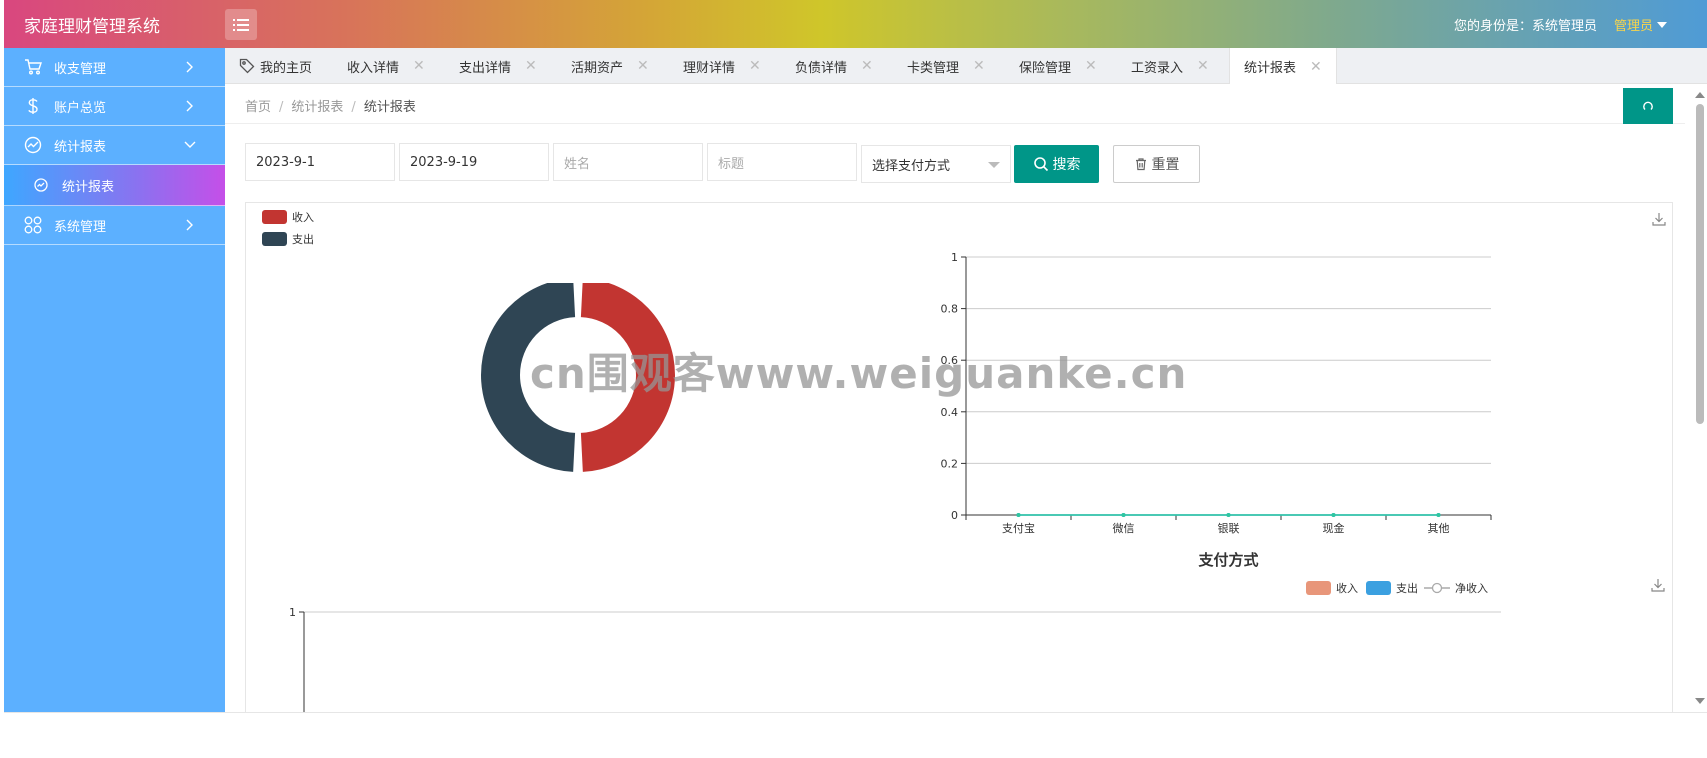 Image resolution: width=1707 pixels, height=758 pixels. I want to click on sidebar-item-account-overview: 账户总览, so click(114, 106).